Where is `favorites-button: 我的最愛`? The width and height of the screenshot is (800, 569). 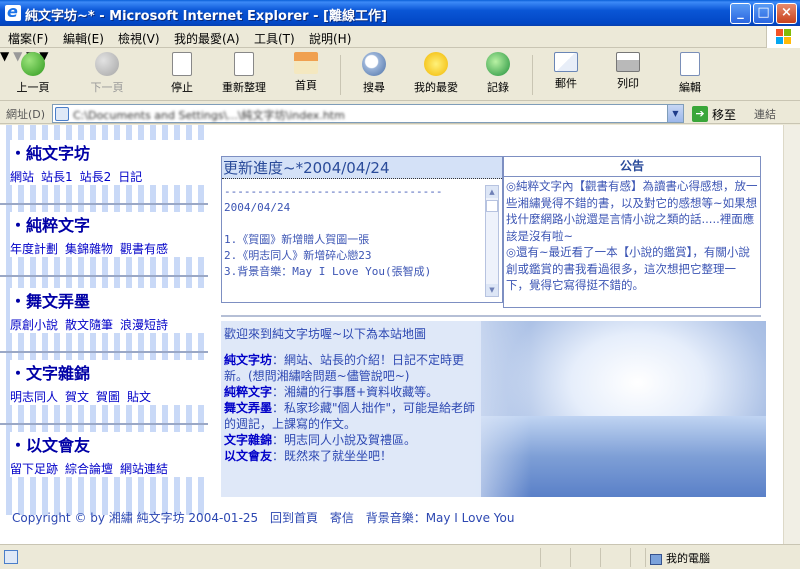 favorites-button: 我的最愛 is located at coordinates (436, 75).